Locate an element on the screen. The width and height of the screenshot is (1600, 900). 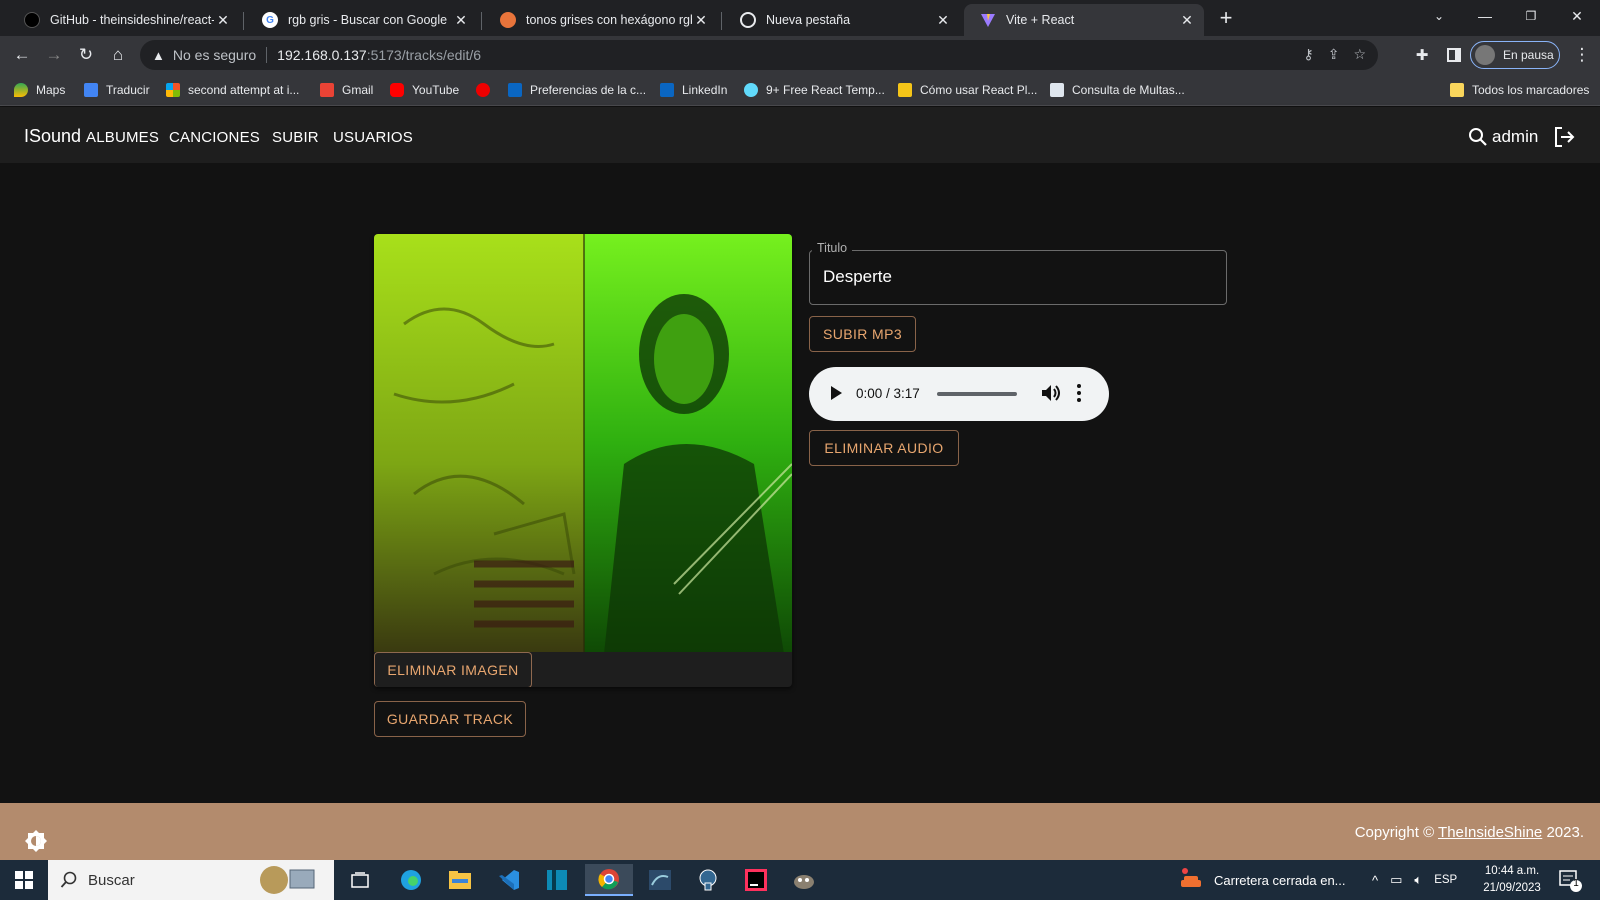
browser-tab: GitHub - theinsideshine/react-ins ✕ is located at coordinates (124, 20).